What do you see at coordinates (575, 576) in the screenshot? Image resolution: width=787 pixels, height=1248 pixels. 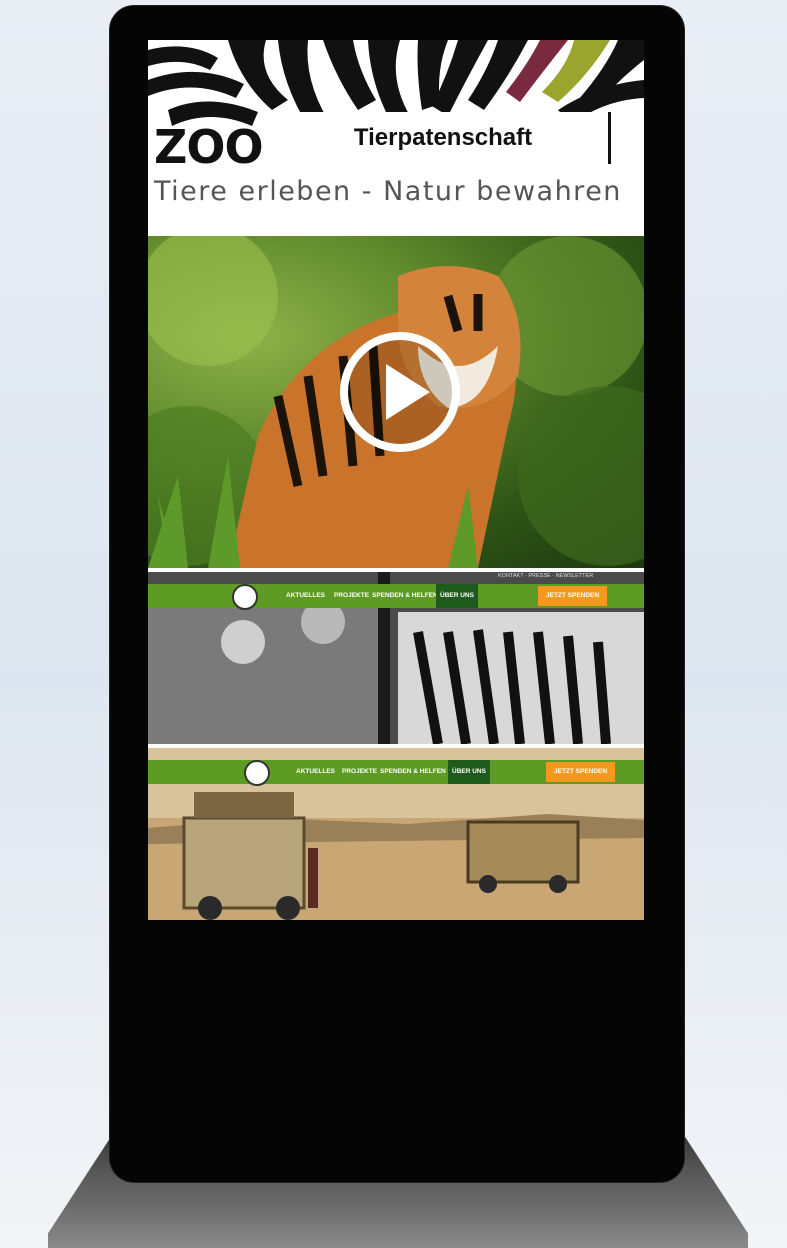 I see `top-link-newsletter: NEWSLETTER` at bounding box center [575, 576].